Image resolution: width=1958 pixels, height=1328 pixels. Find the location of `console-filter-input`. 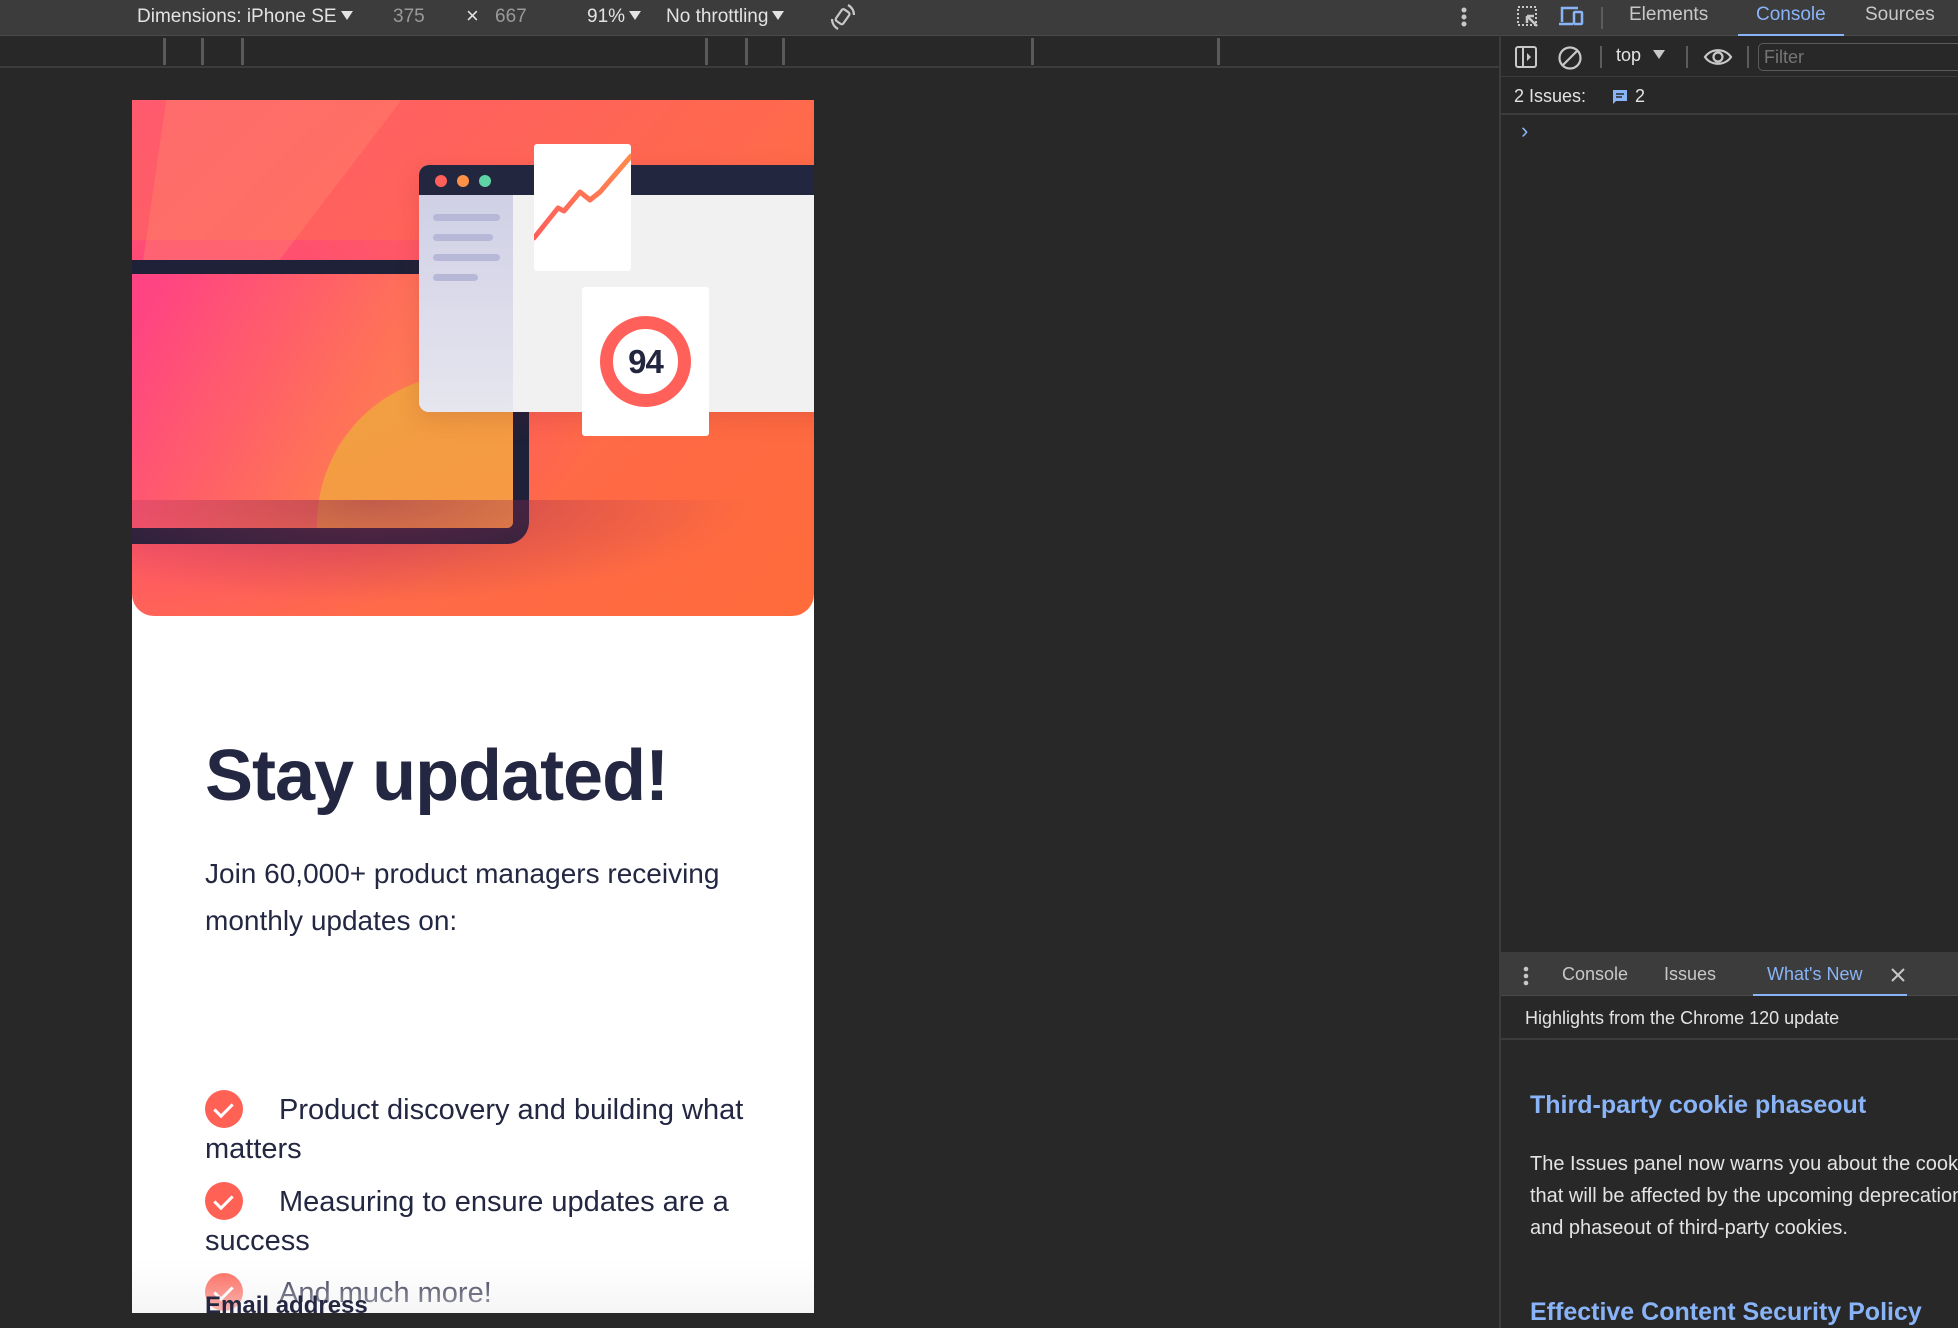

console-filter-input is located at coordinates (1858, 57).